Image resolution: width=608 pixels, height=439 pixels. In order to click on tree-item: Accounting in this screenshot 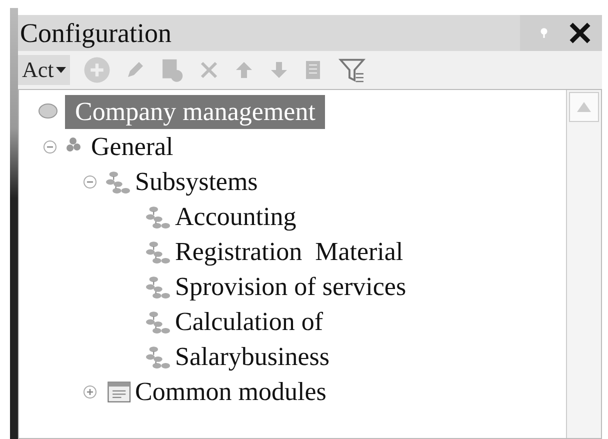, I will do `click(235, 217)`.